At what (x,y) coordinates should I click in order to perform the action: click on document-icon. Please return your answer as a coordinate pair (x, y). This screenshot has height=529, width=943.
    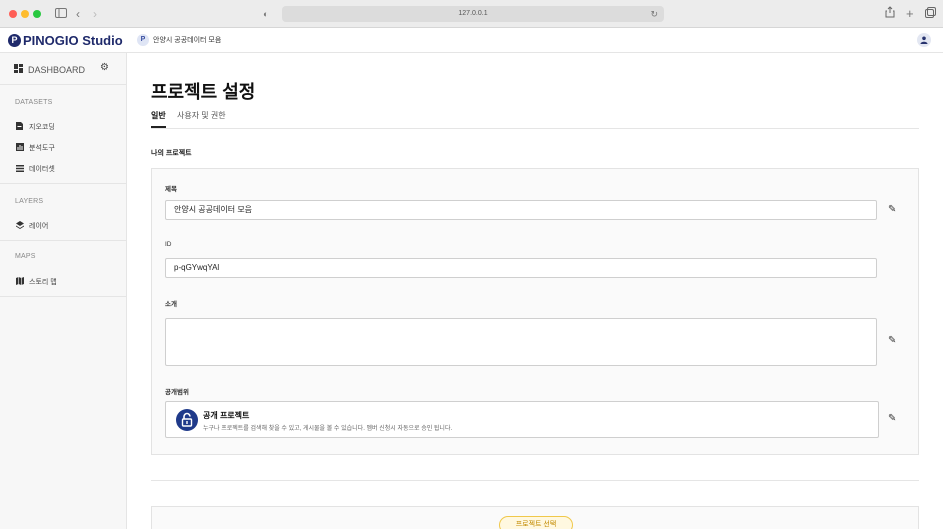
    Looking at the image, I should click on (19, 127).